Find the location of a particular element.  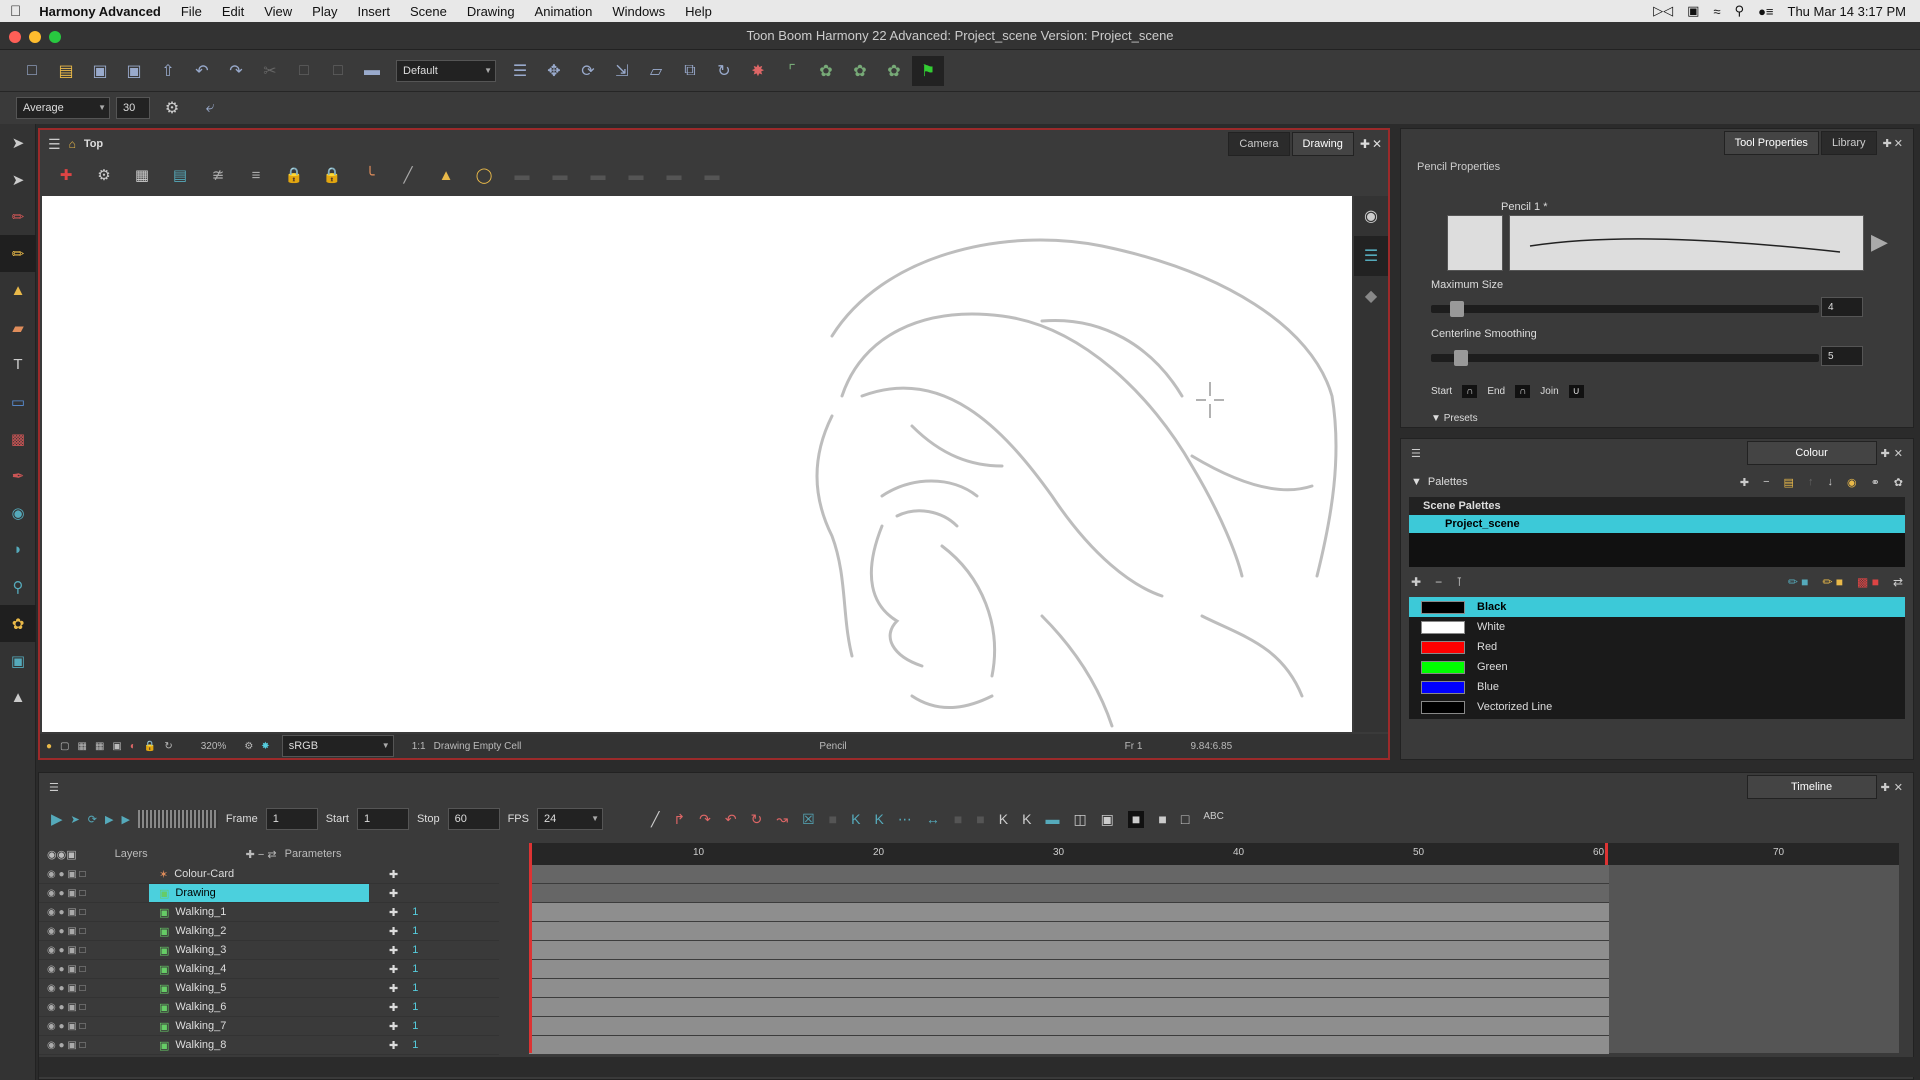

fill-colour-icon: ✏ ■ is located at coordinates (1832, 582).